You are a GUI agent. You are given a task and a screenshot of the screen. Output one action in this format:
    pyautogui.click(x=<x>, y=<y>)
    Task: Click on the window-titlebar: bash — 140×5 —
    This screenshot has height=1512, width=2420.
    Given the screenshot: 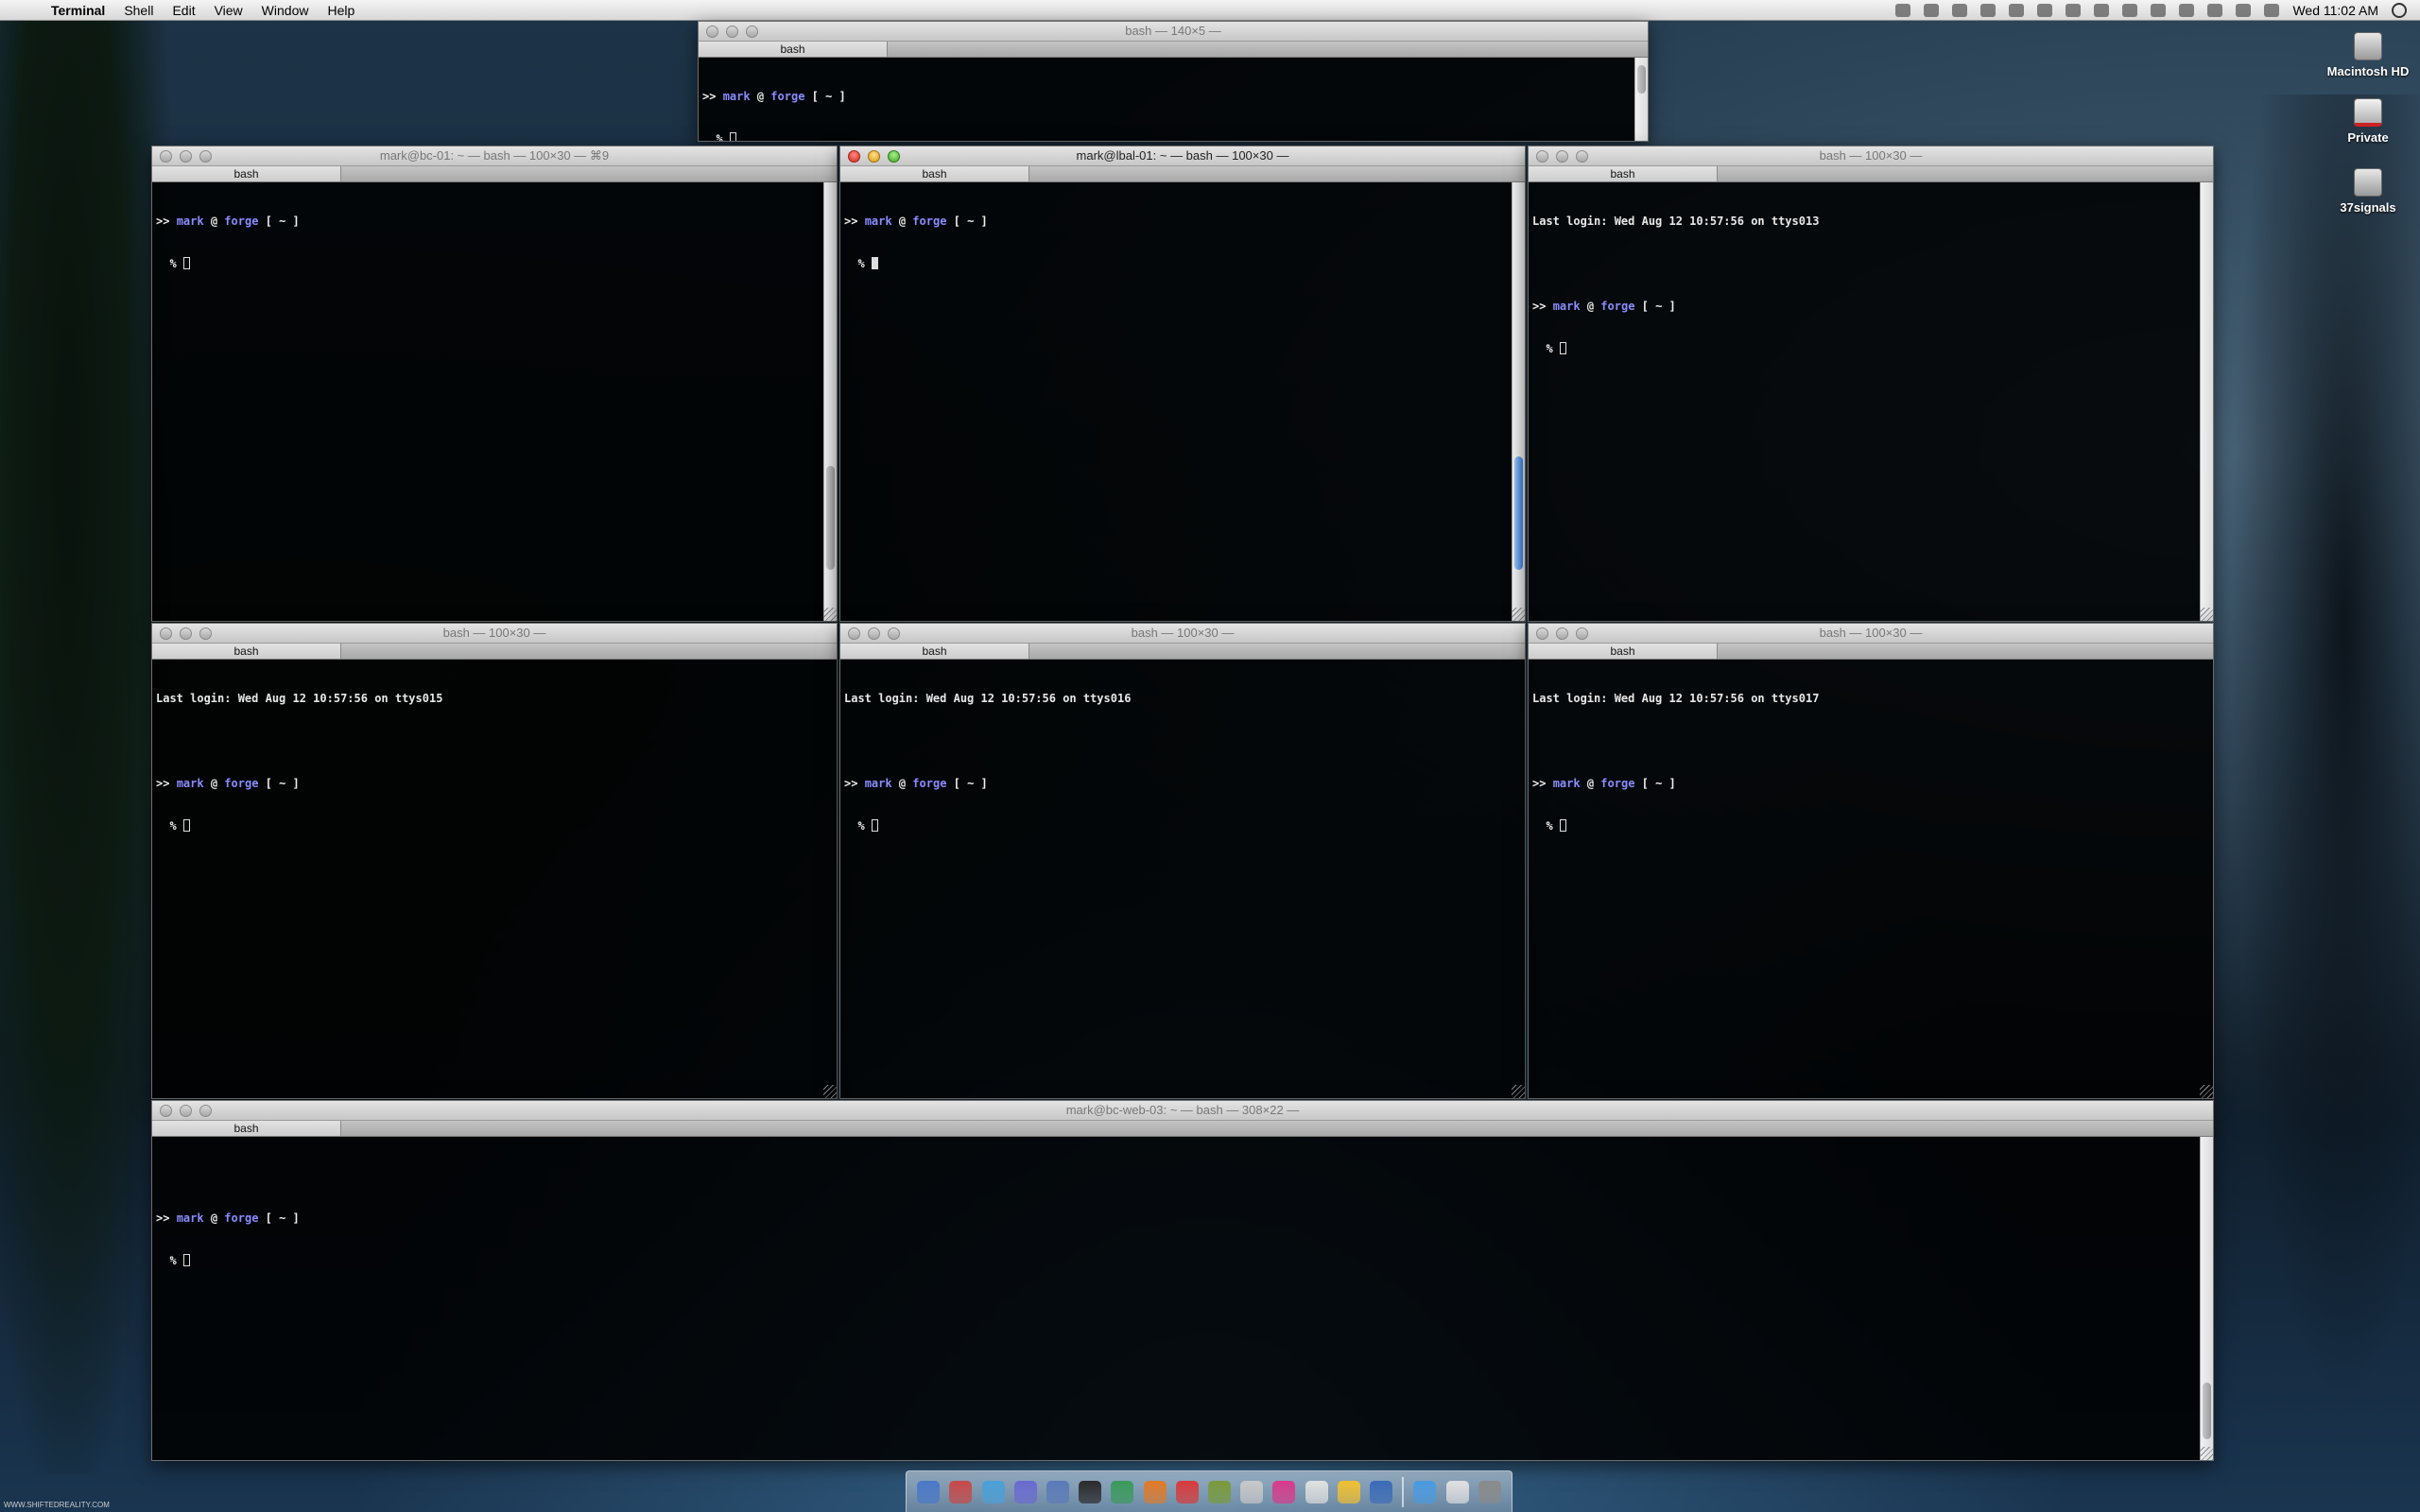 What is the action you would take?
    pyautogui.click(x=1174, y=31)
    